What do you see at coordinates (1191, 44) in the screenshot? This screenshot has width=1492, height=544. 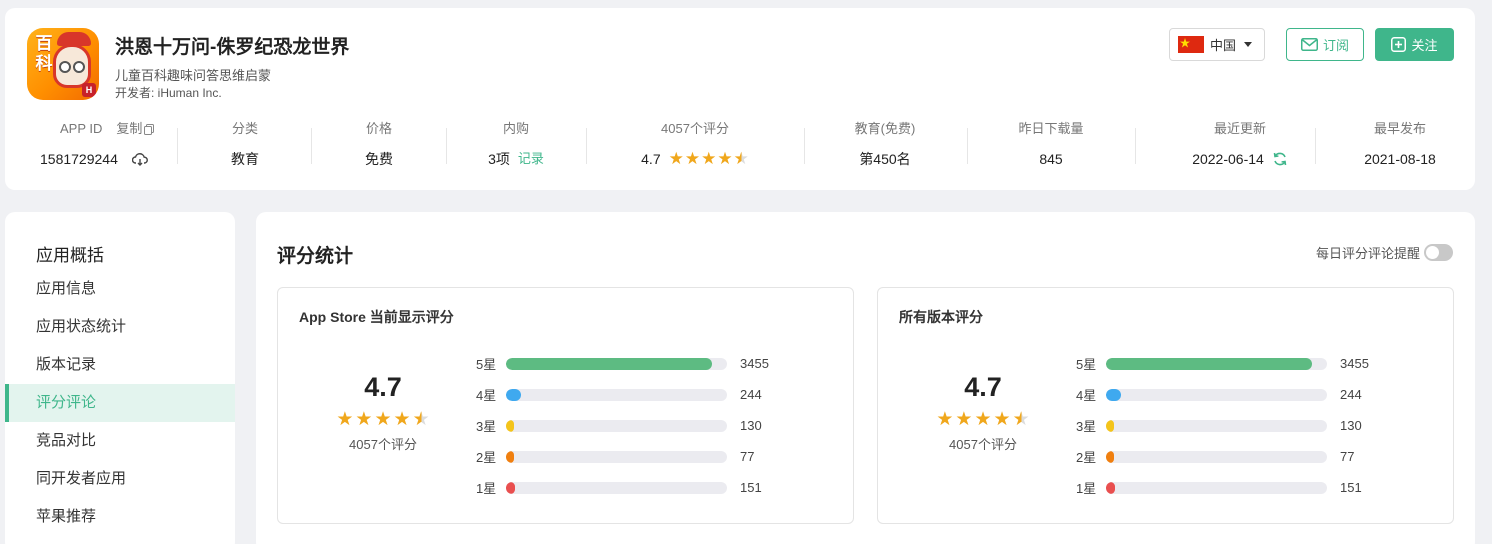 I see `china-flag-icon` at bounding box center [1191, 44].